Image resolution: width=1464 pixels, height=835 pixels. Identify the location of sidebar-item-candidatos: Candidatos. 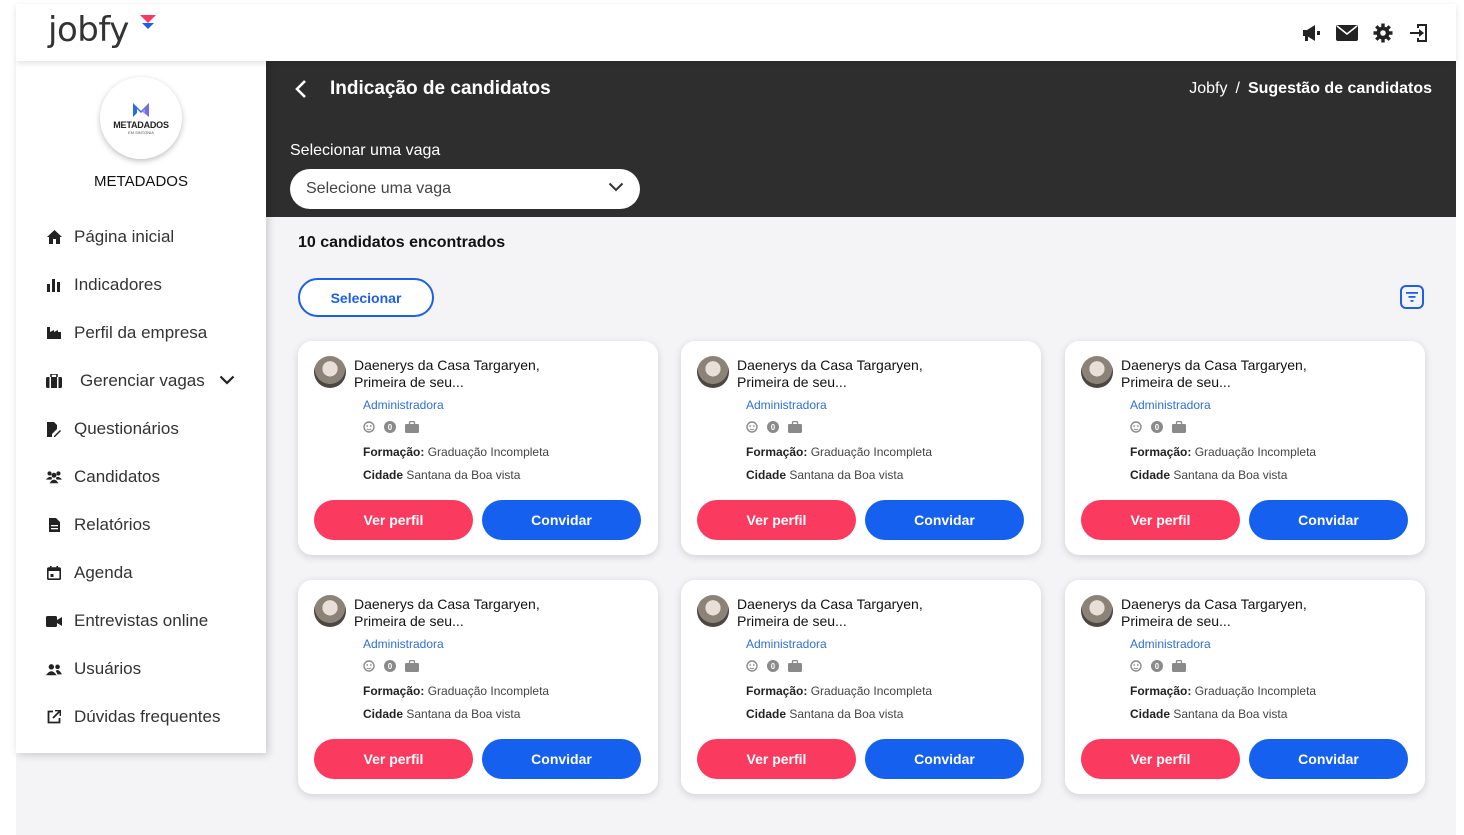
(141, 477).